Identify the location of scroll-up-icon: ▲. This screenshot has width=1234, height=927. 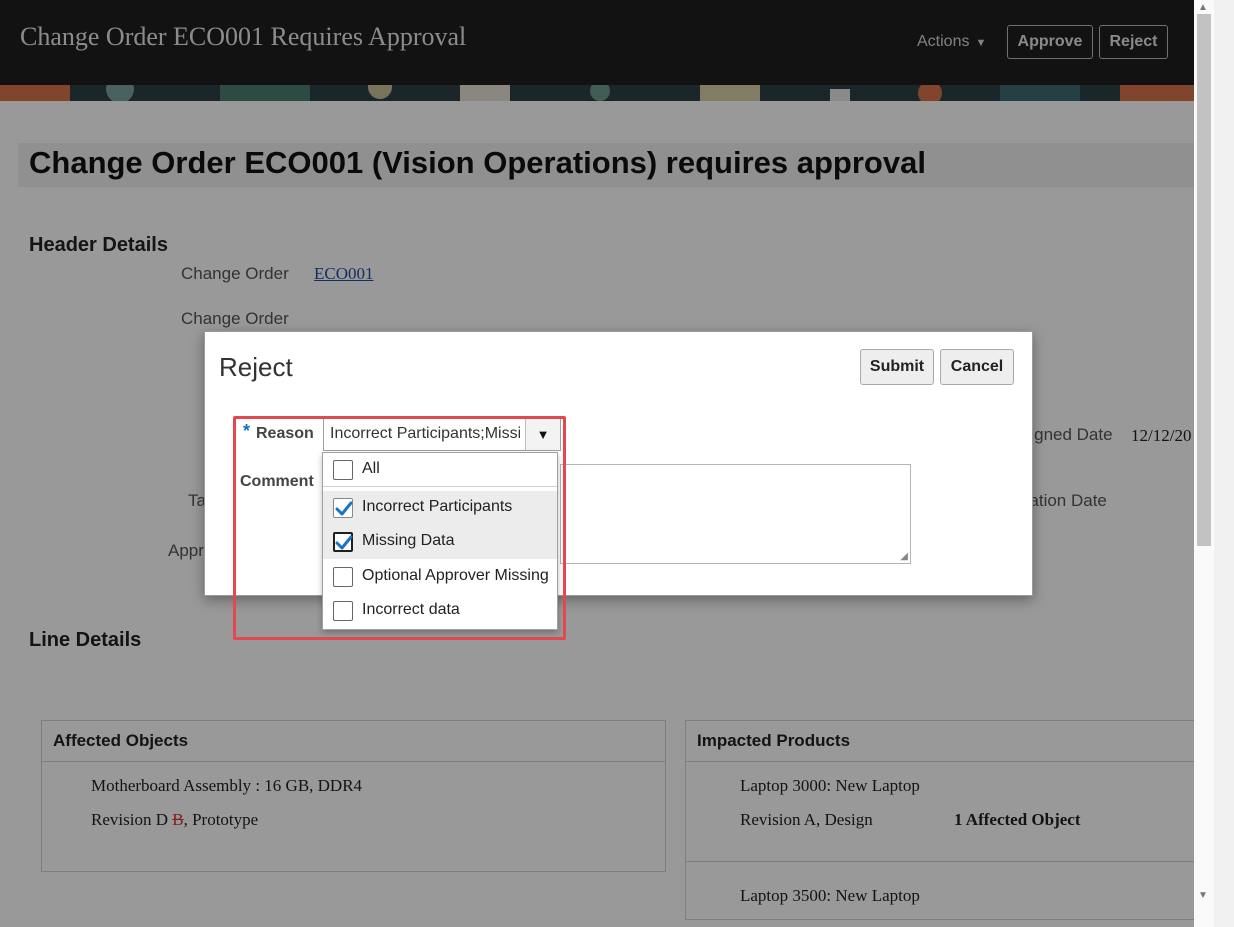
(1203, 7).